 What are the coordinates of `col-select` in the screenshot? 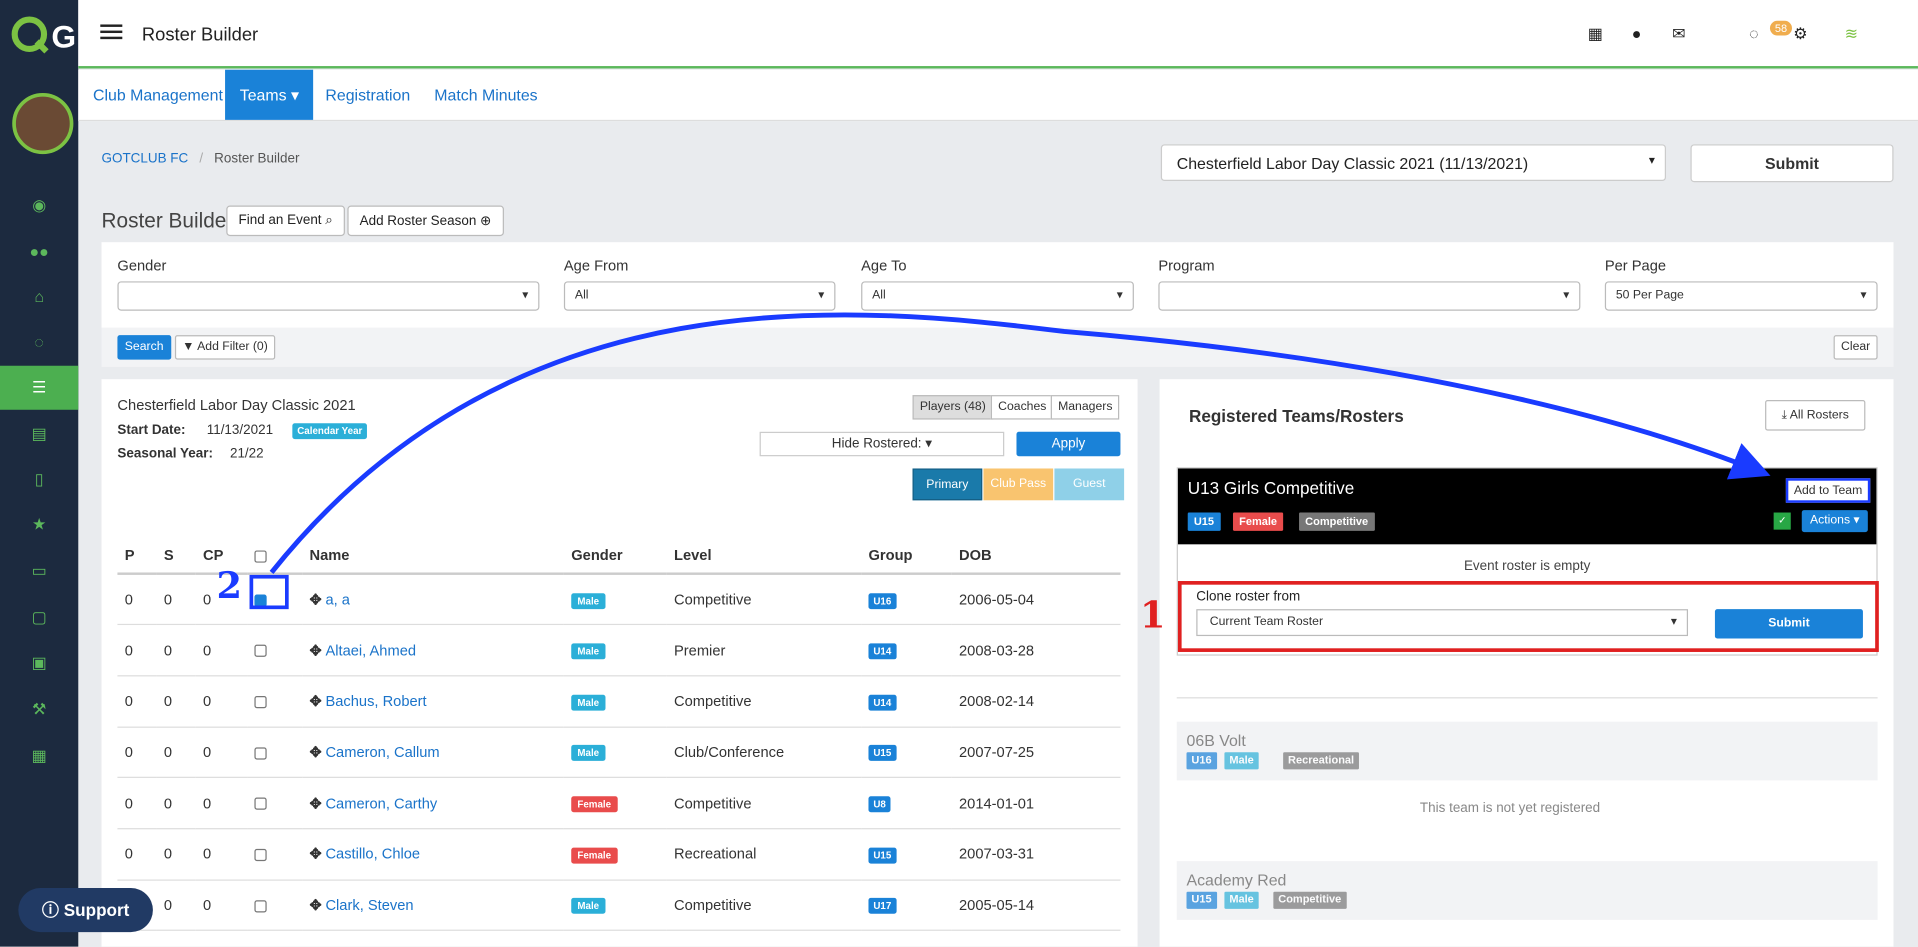 It's located at (275, 556).